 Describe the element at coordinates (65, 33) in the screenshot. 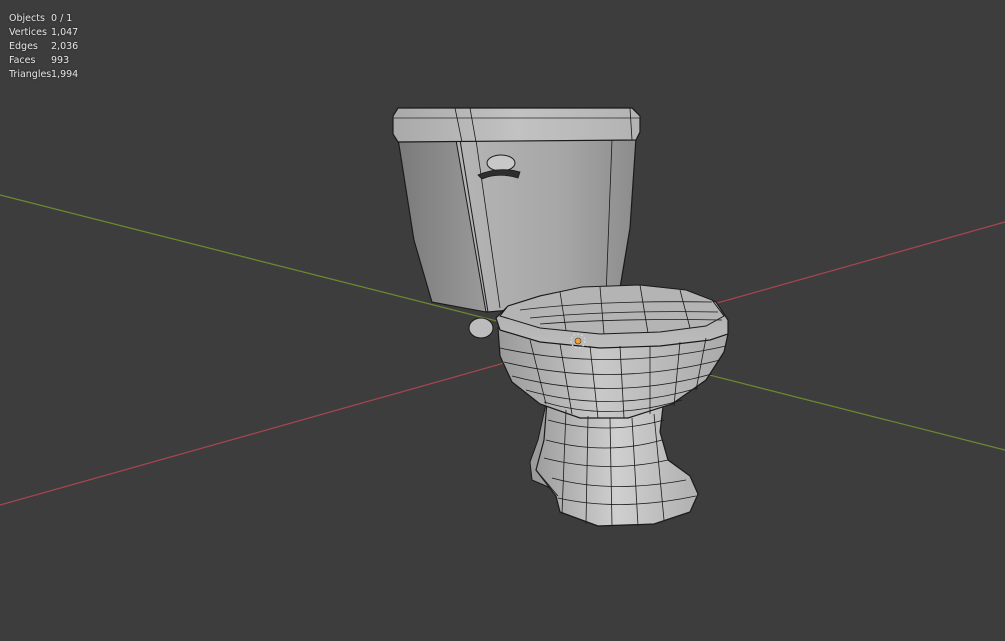

I see `stat-vertices-value: 1,047` at that location.